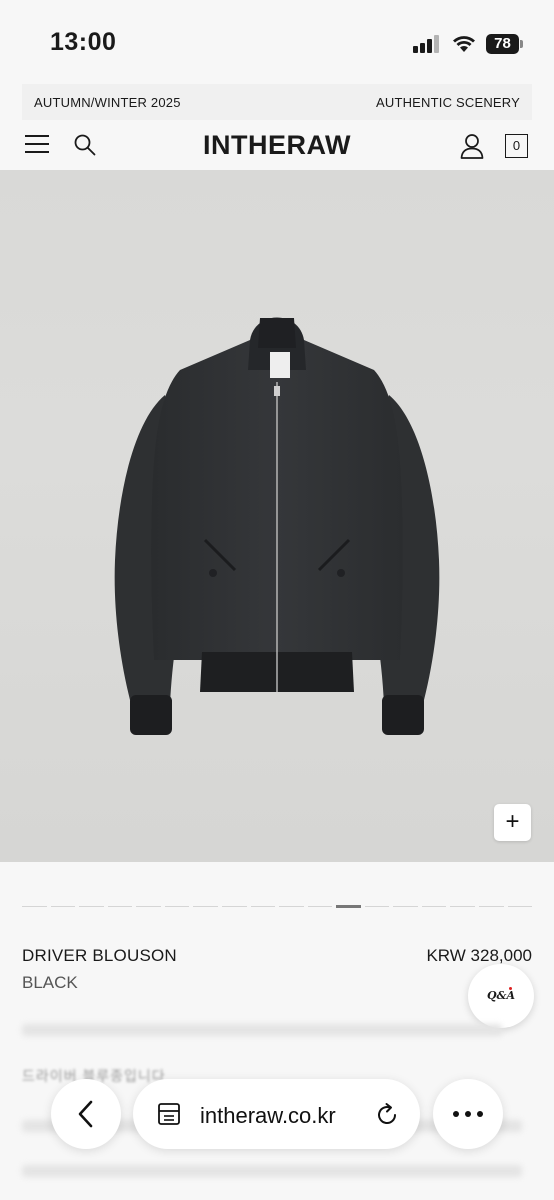 Image resolution: width=554 pixels, height=1200 pixels. Describe the element at coordinates (387, 1115) in the screenshot. I see `reload-icon` at that location.